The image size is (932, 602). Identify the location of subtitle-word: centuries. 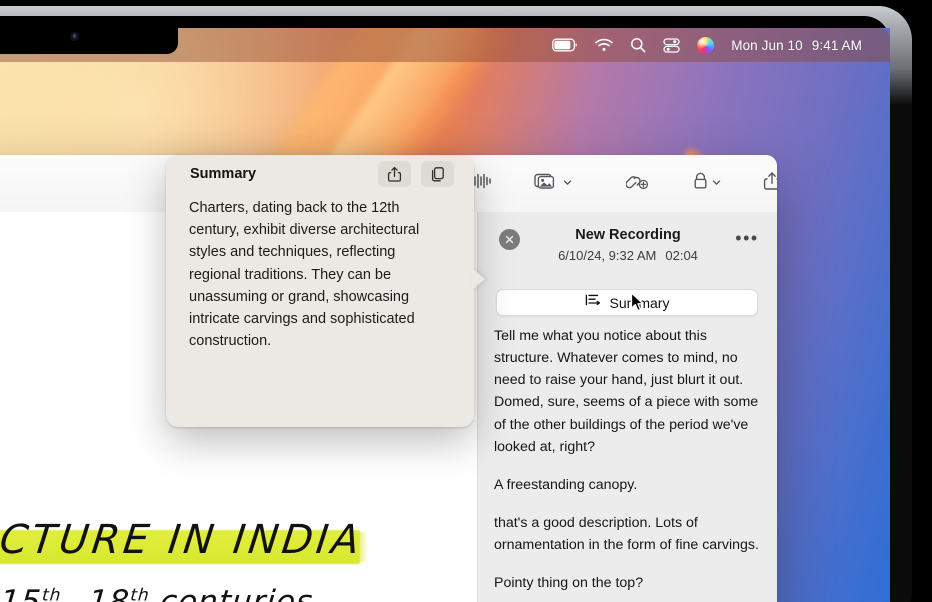
(236, 593).